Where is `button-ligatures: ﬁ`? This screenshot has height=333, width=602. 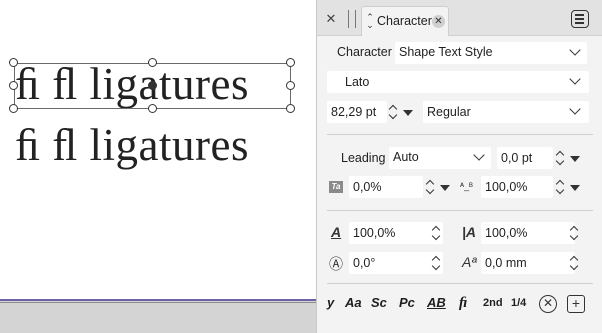 button-ligatures: ﬁ is located at coordinates (463, 303).